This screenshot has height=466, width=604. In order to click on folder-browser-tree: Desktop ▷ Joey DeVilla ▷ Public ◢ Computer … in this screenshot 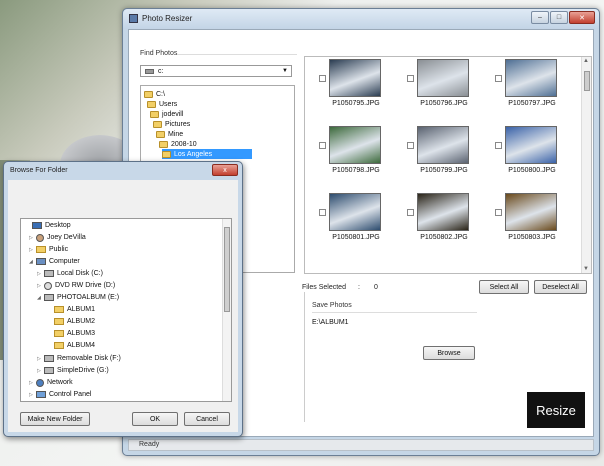, I will do `click(126, 310)`.